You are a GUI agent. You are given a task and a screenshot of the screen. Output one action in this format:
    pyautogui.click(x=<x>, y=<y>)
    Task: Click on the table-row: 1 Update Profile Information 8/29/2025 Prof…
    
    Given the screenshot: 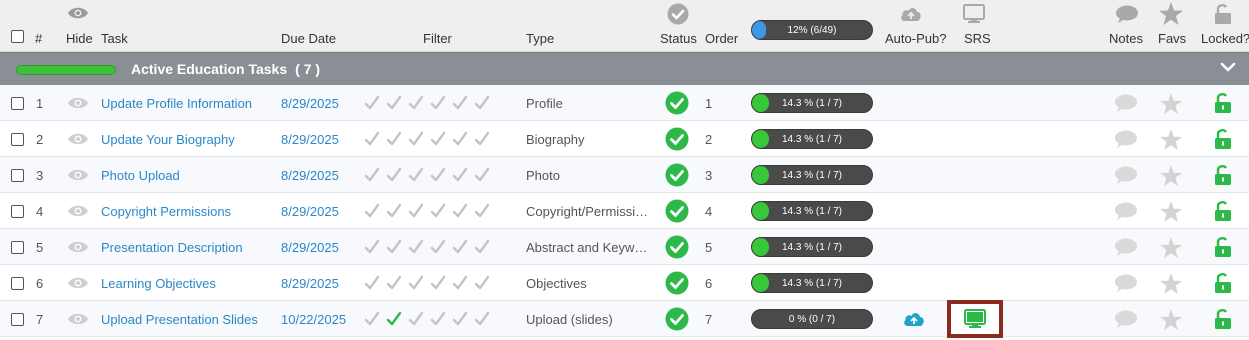 What is the action you would take?
    pyautogui.click(x=624, y=103)
    